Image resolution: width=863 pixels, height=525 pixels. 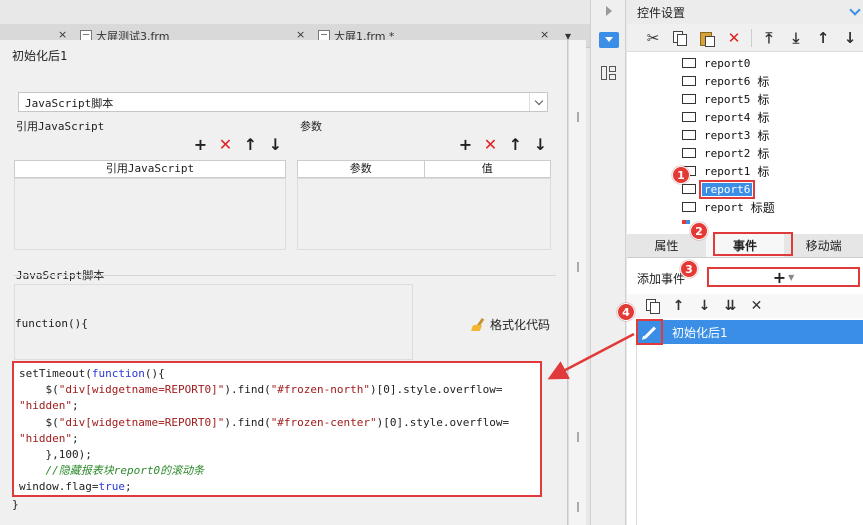 What do you see at coordinates (45, 406) in the screenshot?
I see `code-token: "hidden"` at bounding box center [45, 406].